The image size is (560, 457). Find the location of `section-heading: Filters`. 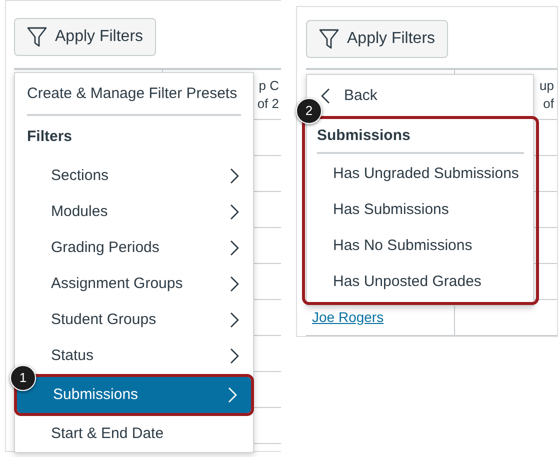

section-heading: Filters is located at coordinates (50, 136).